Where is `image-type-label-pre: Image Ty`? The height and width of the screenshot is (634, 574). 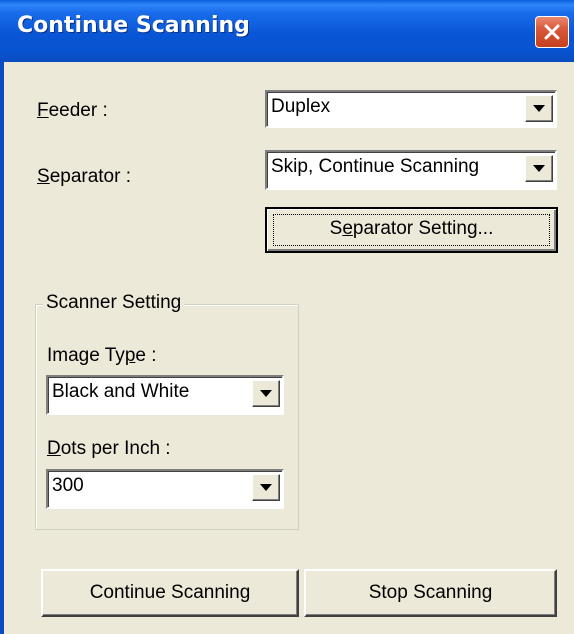
image-type-label-pre: Image Ty is located at coordinates (86, 355).